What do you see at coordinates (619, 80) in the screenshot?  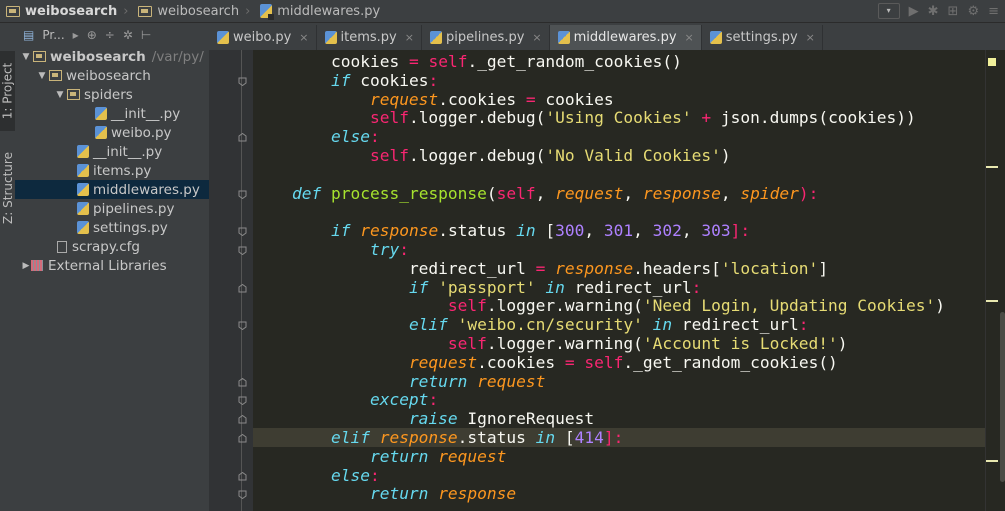 I see `code-line: if cookies:` at bounding box center [619, 80].